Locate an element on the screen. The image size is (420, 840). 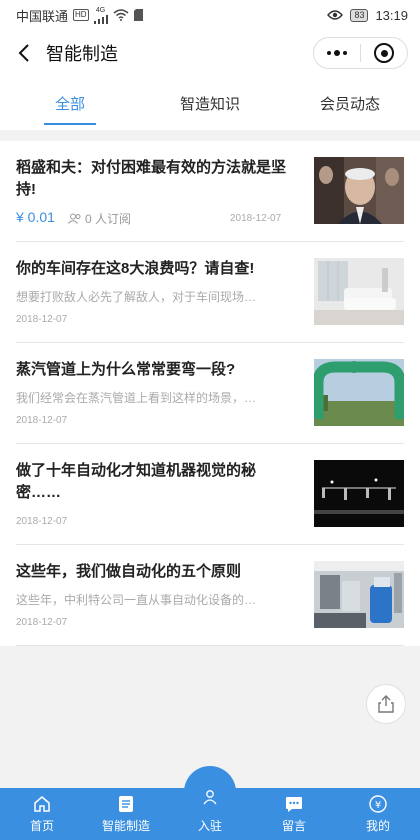
tabbar-item-join: 入驻 is located at coordinates (210, 814).